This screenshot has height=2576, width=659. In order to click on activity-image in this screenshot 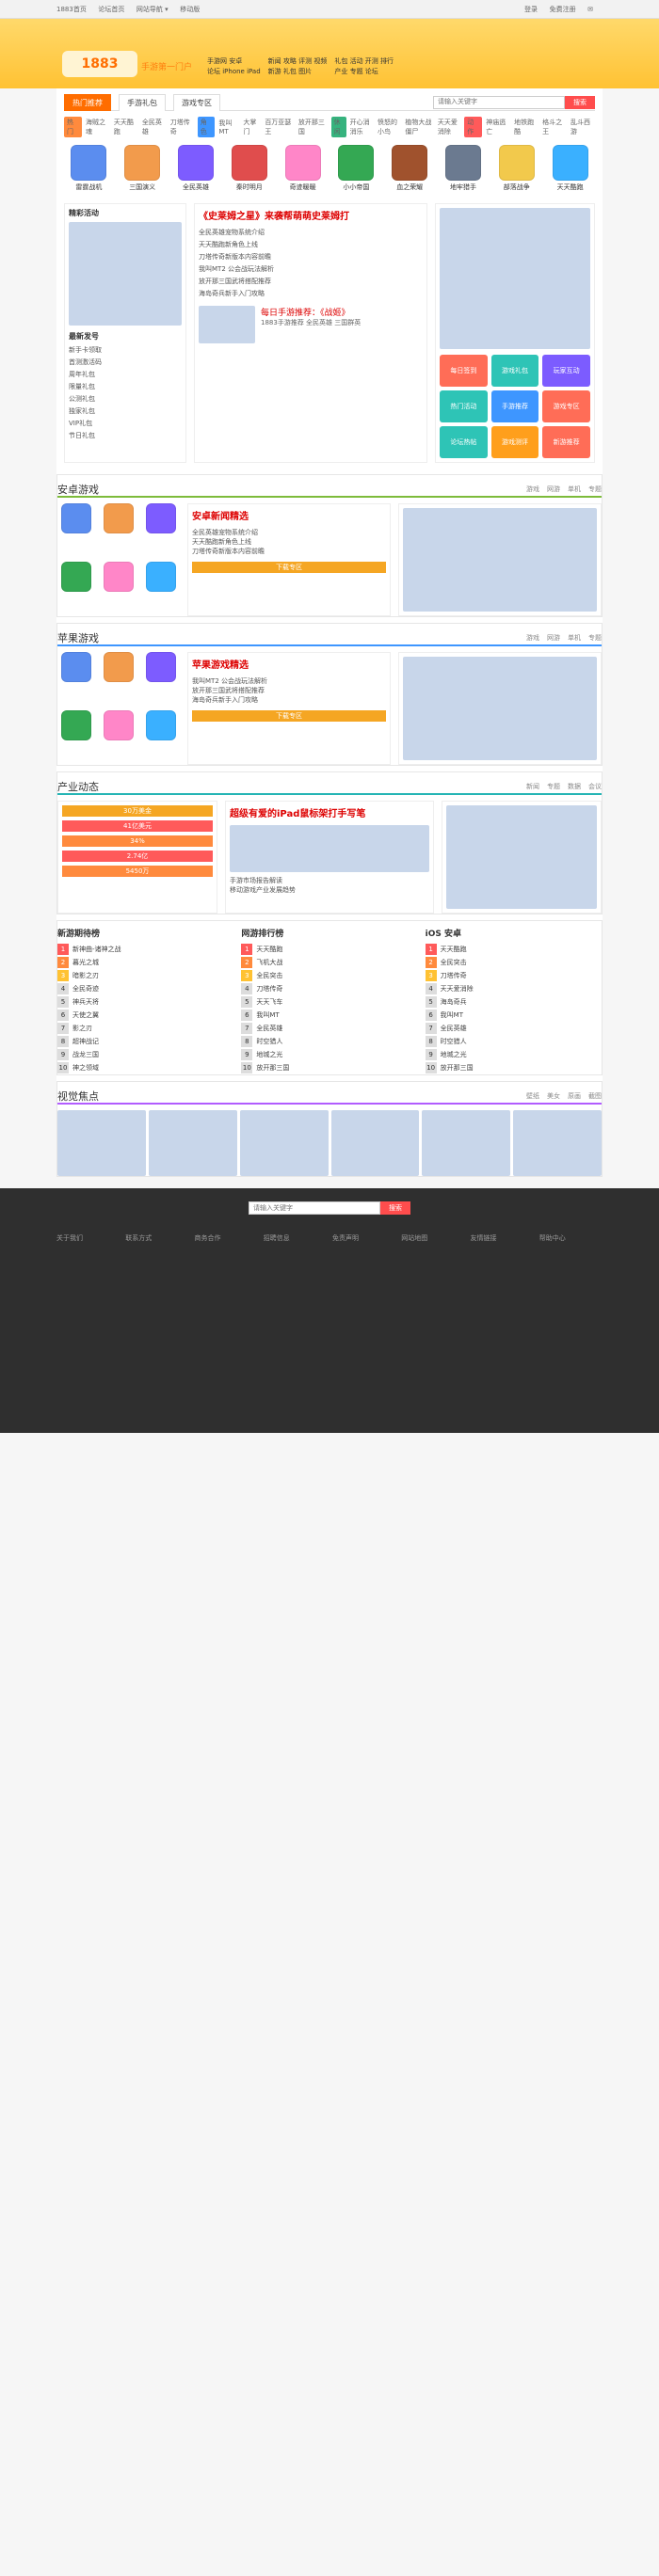, I will do `click(125, 274)`.